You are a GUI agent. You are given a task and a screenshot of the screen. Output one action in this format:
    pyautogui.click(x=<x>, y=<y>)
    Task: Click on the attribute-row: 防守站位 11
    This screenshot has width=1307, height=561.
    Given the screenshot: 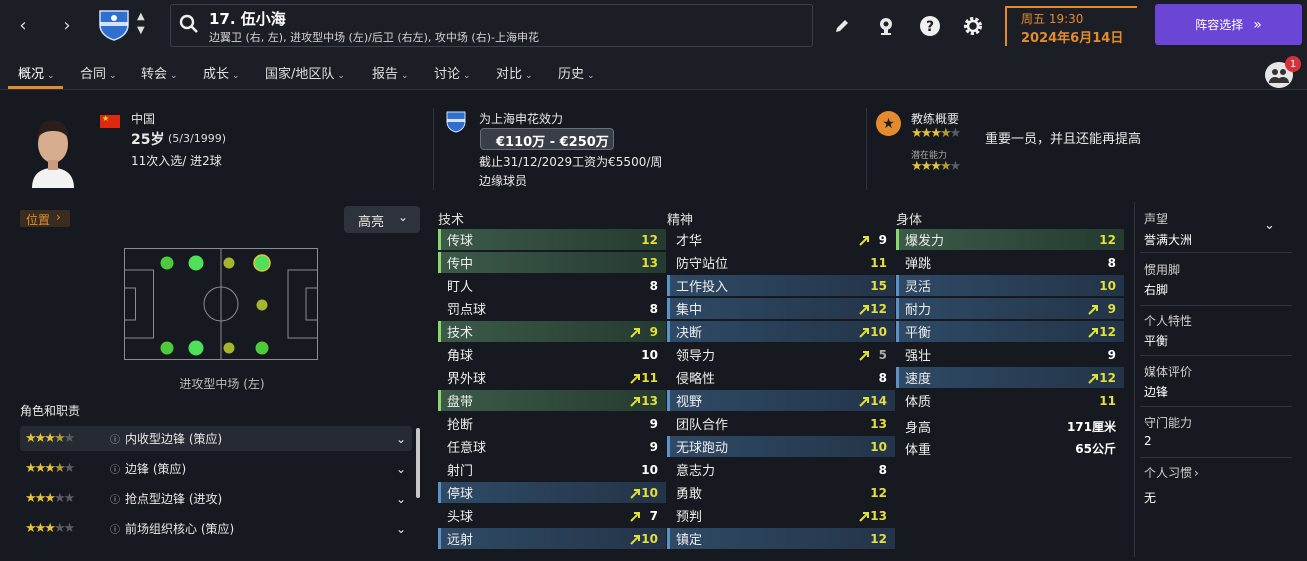 What is the action you would take?
    pyautogui.click(x=781, y=262)
    